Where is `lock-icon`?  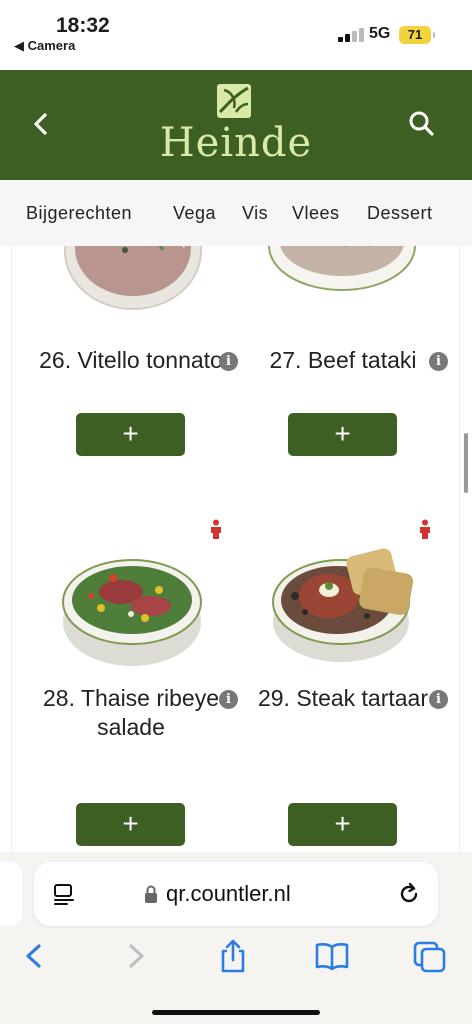
lock-icon is located at coordinates (151, 894).